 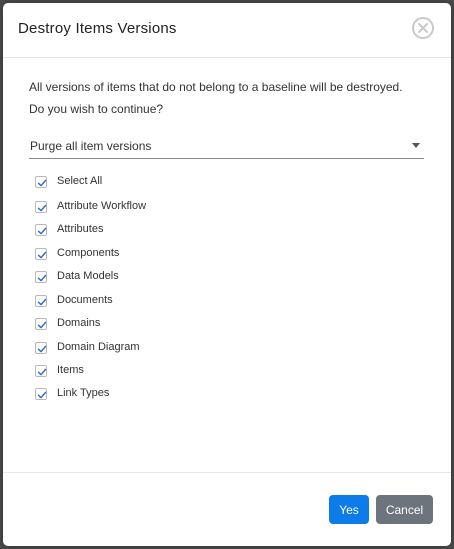 I want to click on checkbox-label: Attribute Workflow, so click(x=102, y=206).